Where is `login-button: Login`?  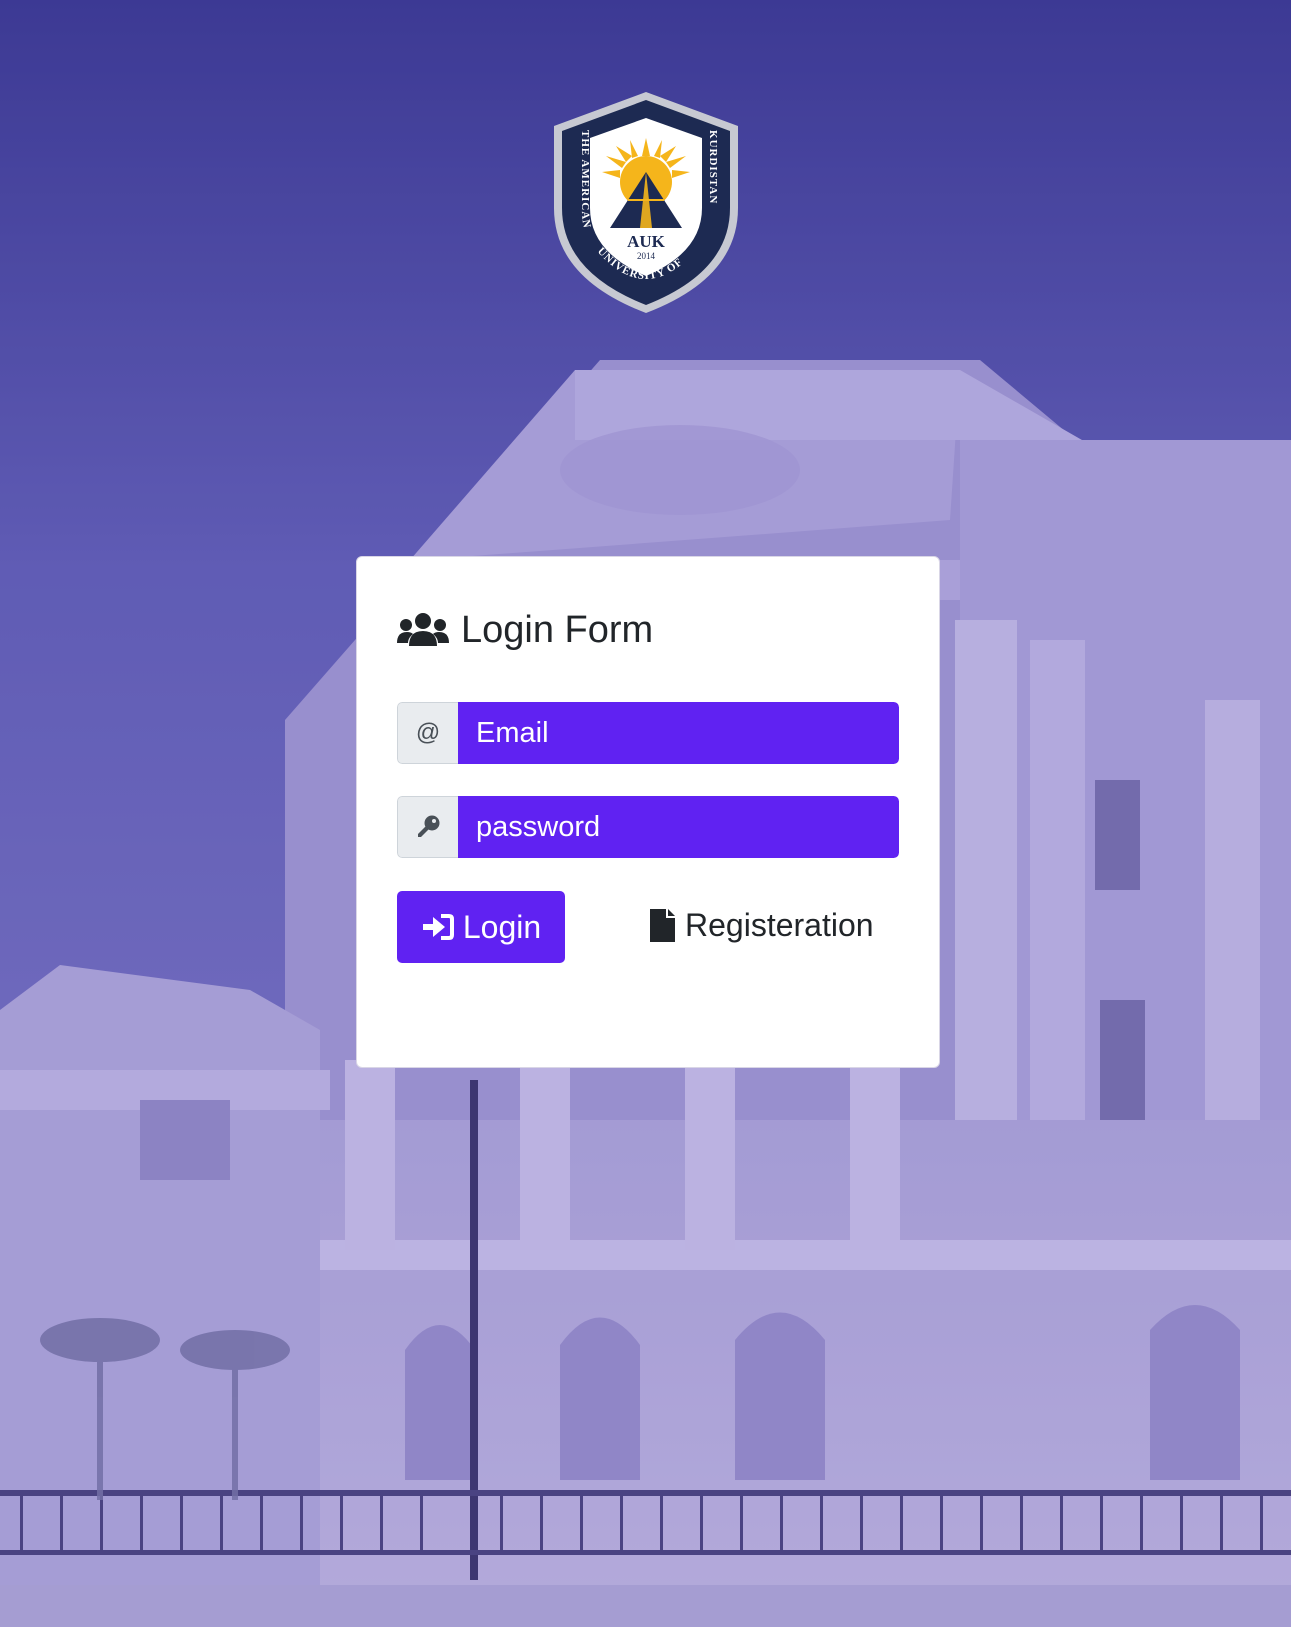
login-button: Login is located at coordinates (481, 927).